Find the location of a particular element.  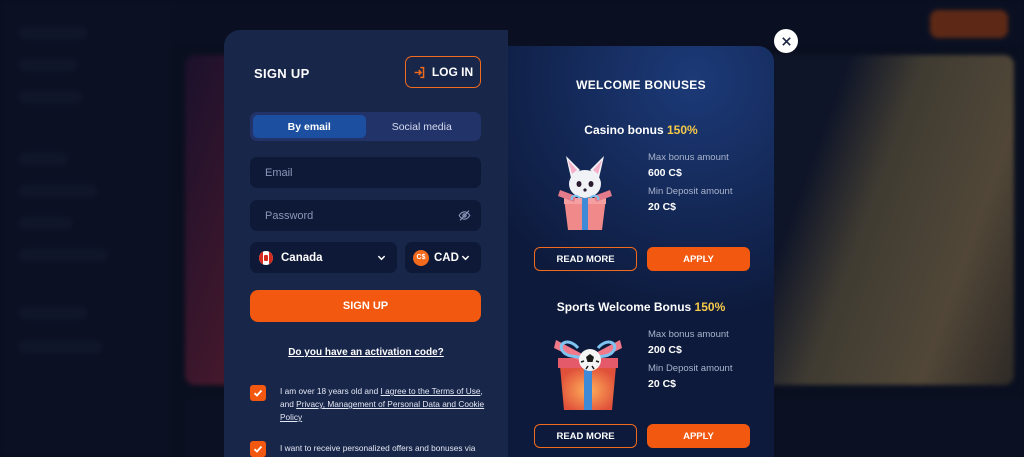

football-gift-illustration is located at coordinates (588, 375).